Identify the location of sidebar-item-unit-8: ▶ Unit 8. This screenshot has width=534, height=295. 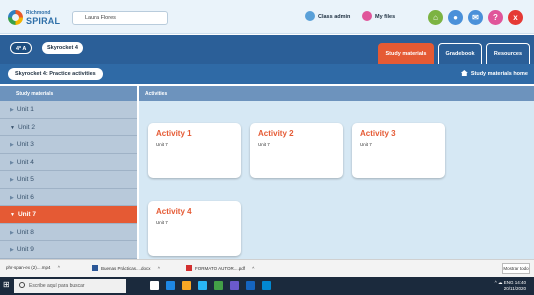
(68, 232).